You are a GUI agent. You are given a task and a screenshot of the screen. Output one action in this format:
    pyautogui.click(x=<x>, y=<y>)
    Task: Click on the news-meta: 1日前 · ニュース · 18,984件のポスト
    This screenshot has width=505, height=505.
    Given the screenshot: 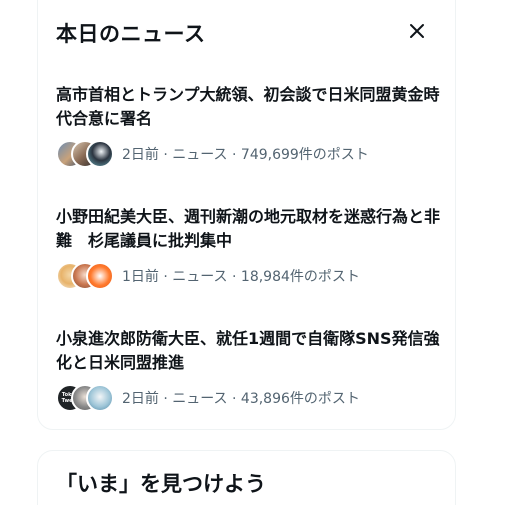 What is the action you would take?
    pyautogui.click(x=251, y=276)
    